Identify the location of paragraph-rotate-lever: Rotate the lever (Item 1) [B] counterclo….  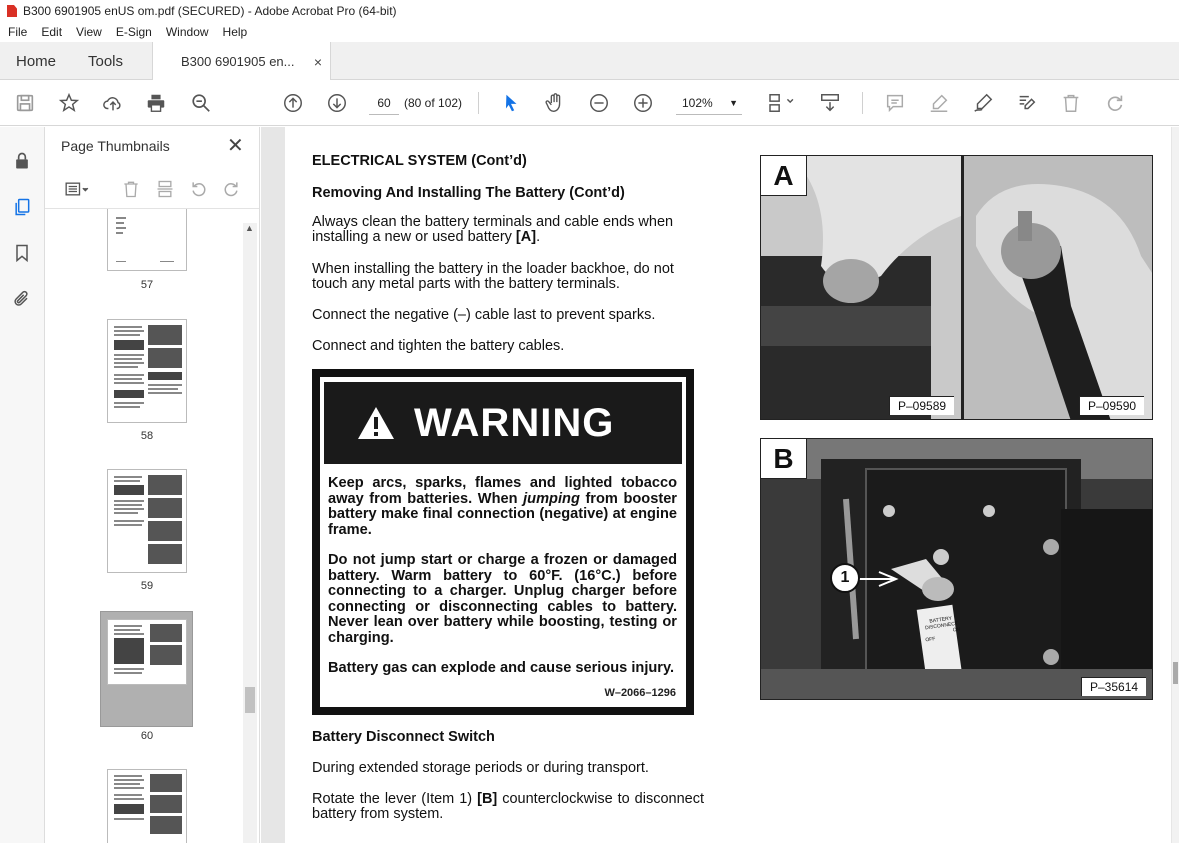
(508, 806).